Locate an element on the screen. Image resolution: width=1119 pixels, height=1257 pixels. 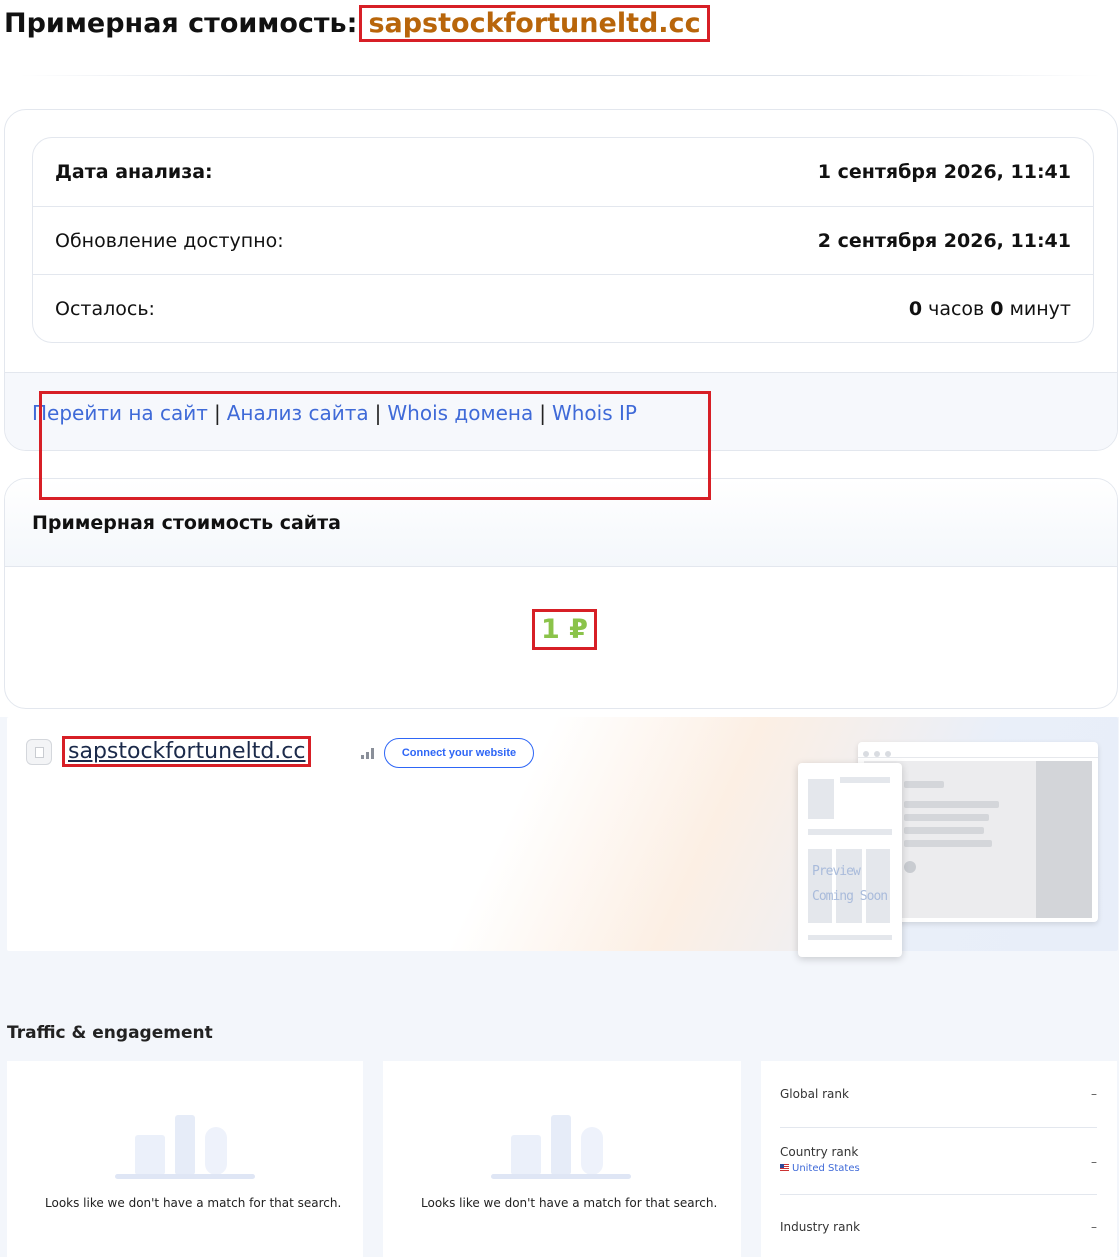
industry-rank-value: – is located at coordinates (1094, 1227).